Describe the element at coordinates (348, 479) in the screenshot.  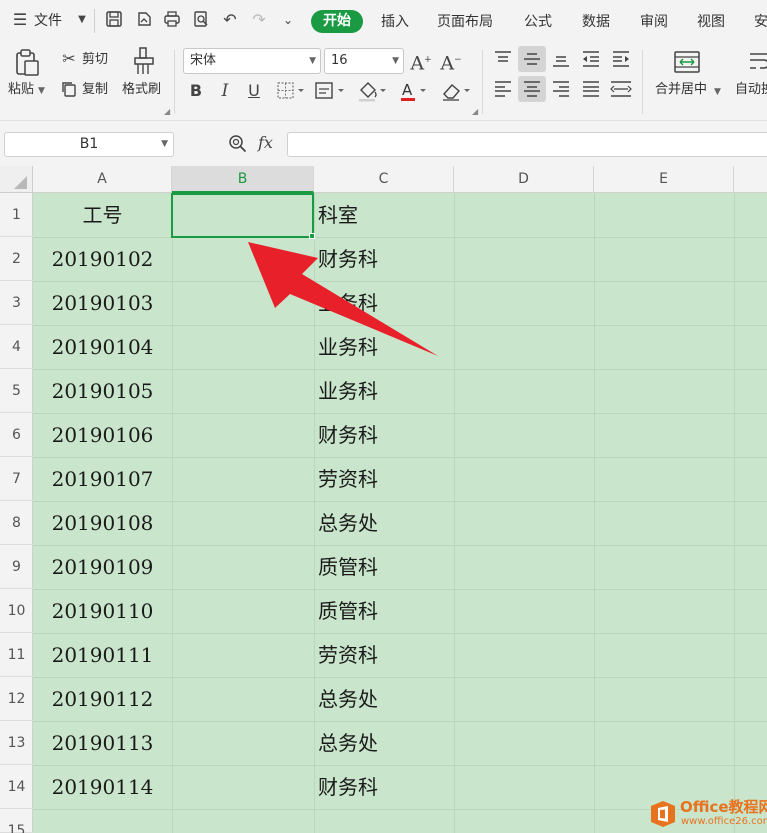
I see `cell-c7: 劳资科` at that location.